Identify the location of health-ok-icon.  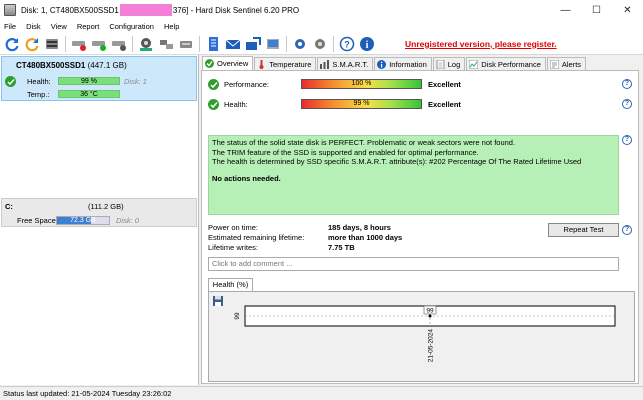
(10, 81).